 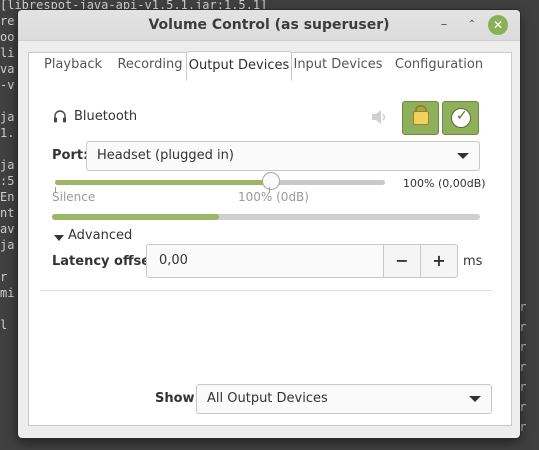 I want to click on terminal-line: r, so click(x=4, y=277).